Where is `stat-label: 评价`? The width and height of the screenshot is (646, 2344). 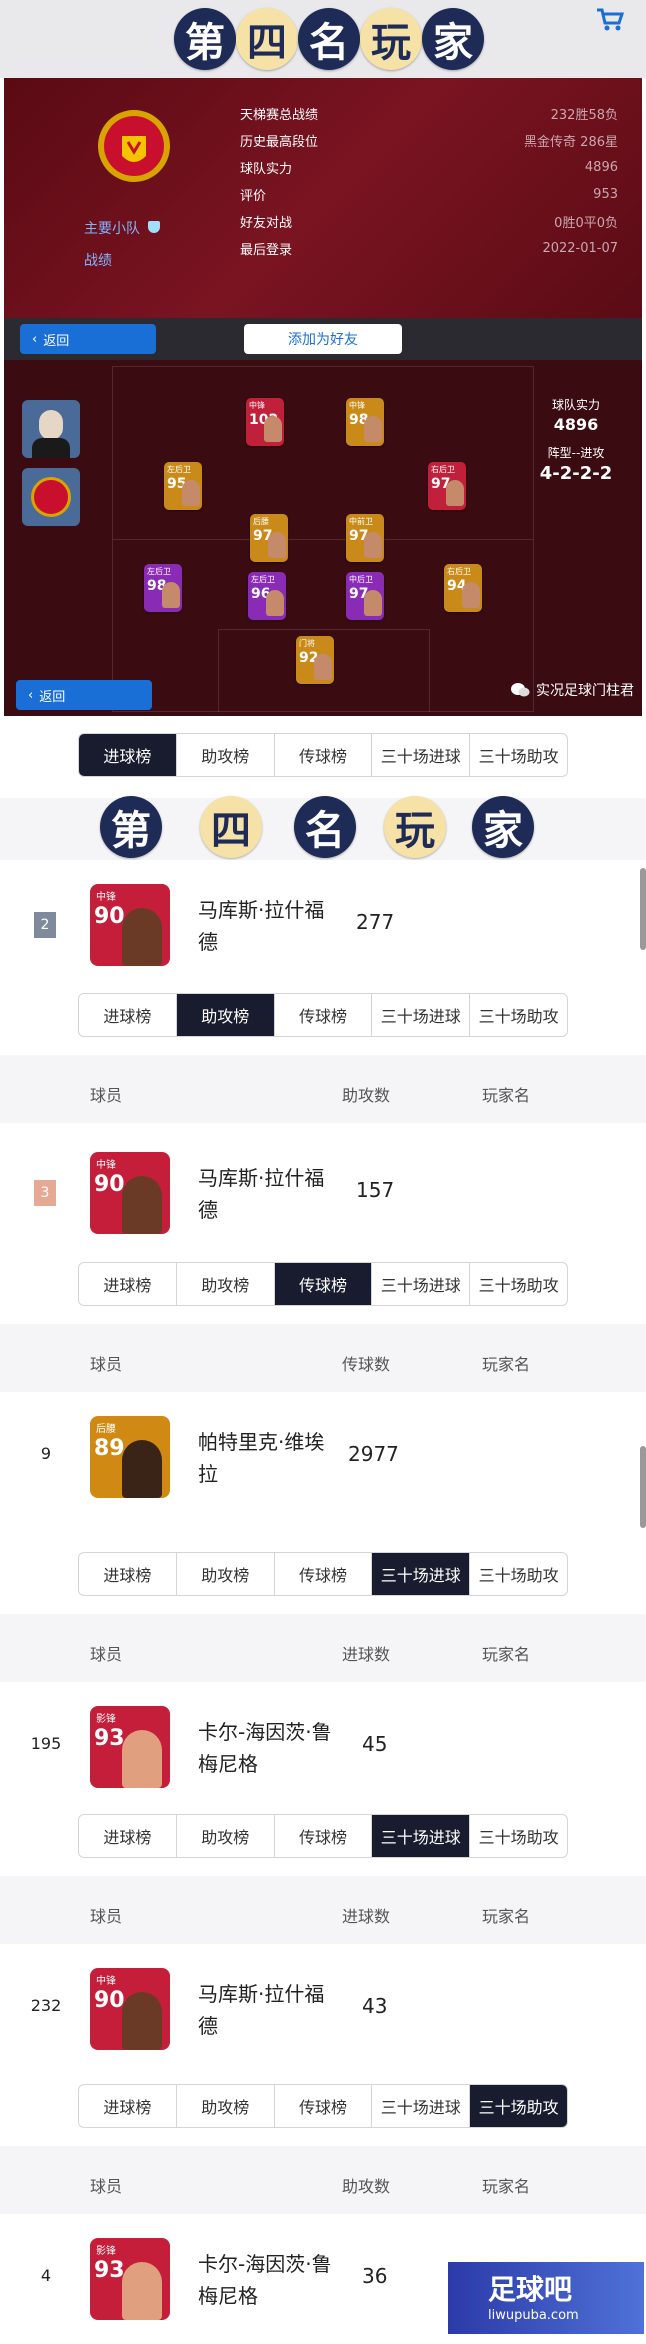 stat-label: 评价 is located at coordinates (253, 196).